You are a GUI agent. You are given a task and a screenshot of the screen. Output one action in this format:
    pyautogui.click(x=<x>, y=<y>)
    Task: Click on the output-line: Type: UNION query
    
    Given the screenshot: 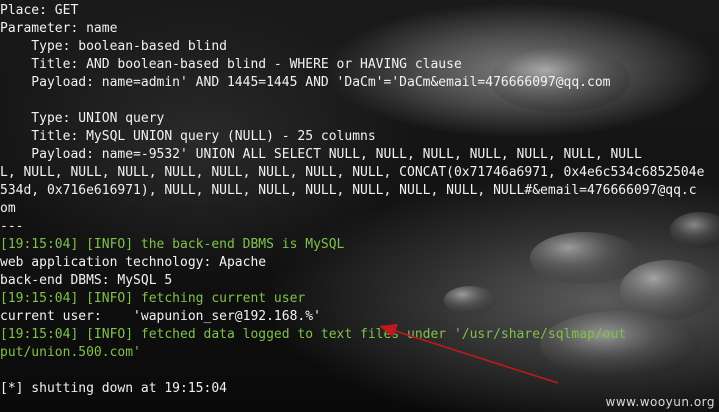 What is the action you would take?
    pyautogui.click(x=82, y=118)
    